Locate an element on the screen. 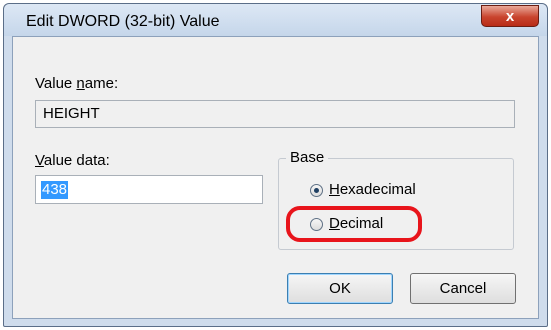 Image resolution: width=551 pixels, height=330 pixels. value-data-input: 438 is located at coordinates (149, 189).